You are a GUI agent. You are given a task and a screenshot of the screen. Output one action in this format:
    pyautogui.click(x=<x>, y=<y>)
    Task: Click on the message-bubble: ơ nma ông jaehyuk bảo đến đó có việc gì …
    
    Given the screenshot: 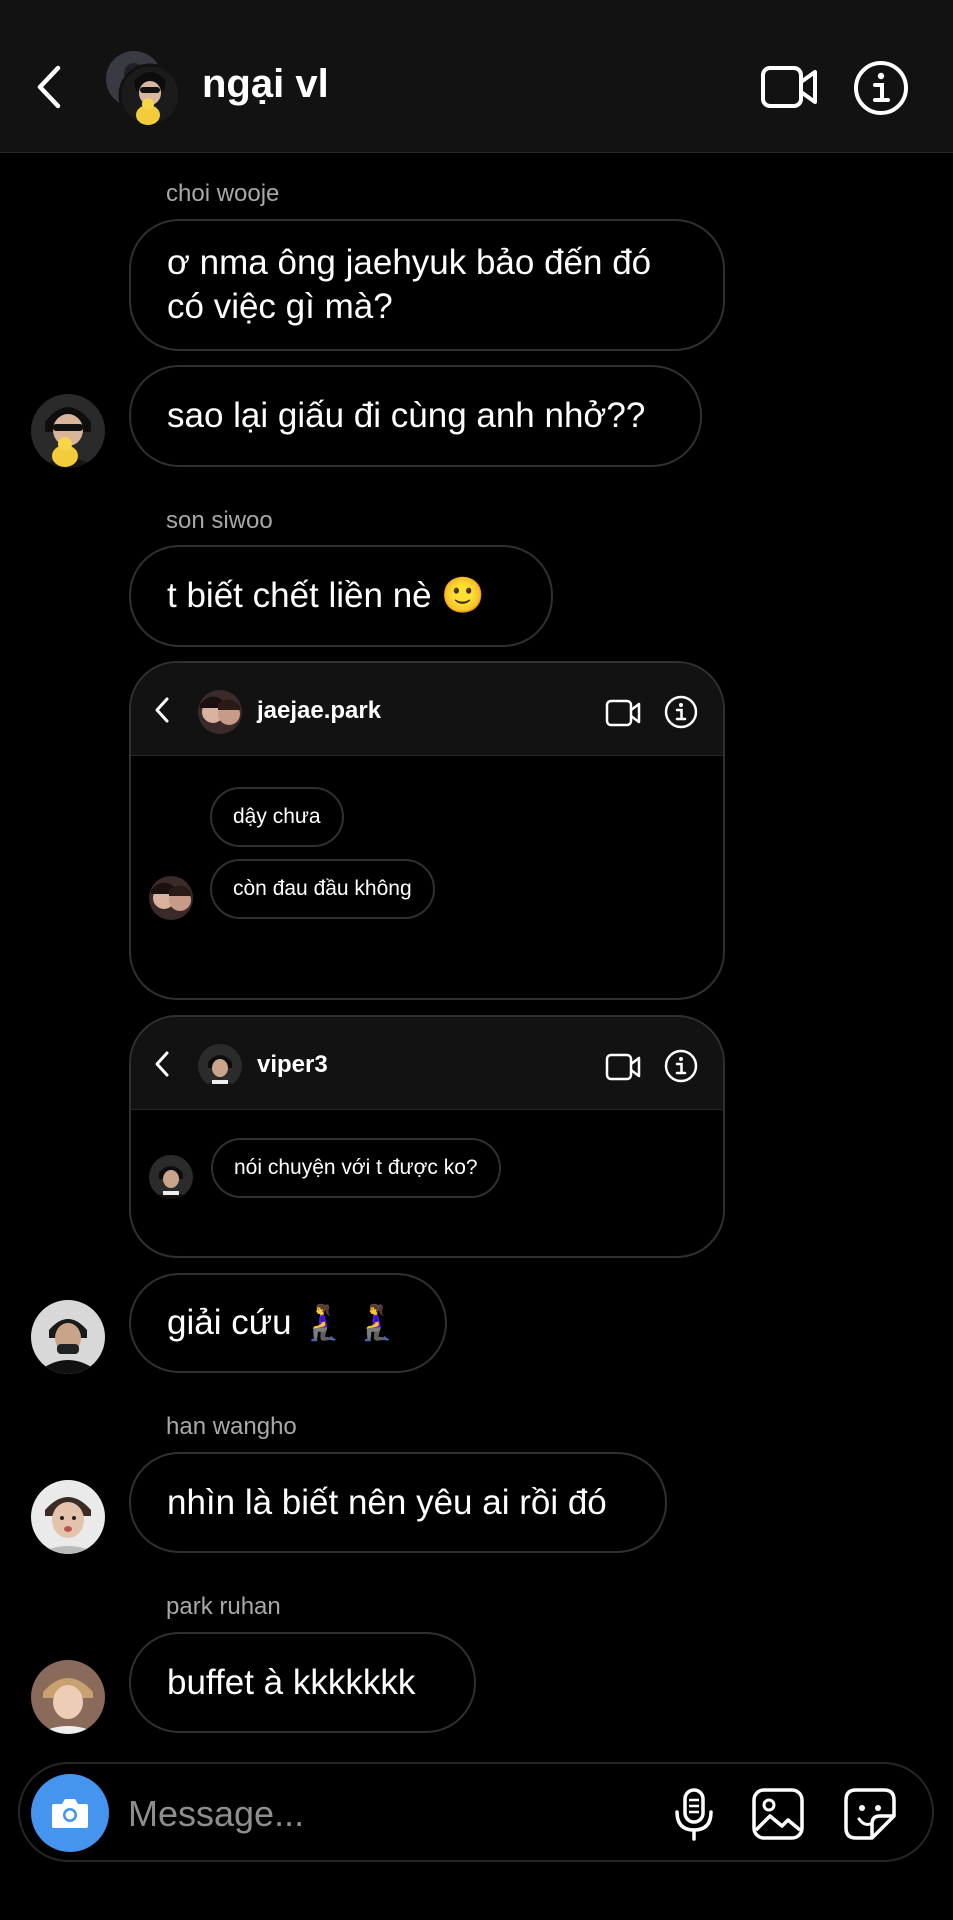 What is the action you would take?
    pyautogui.click(x=427, y=285)
    